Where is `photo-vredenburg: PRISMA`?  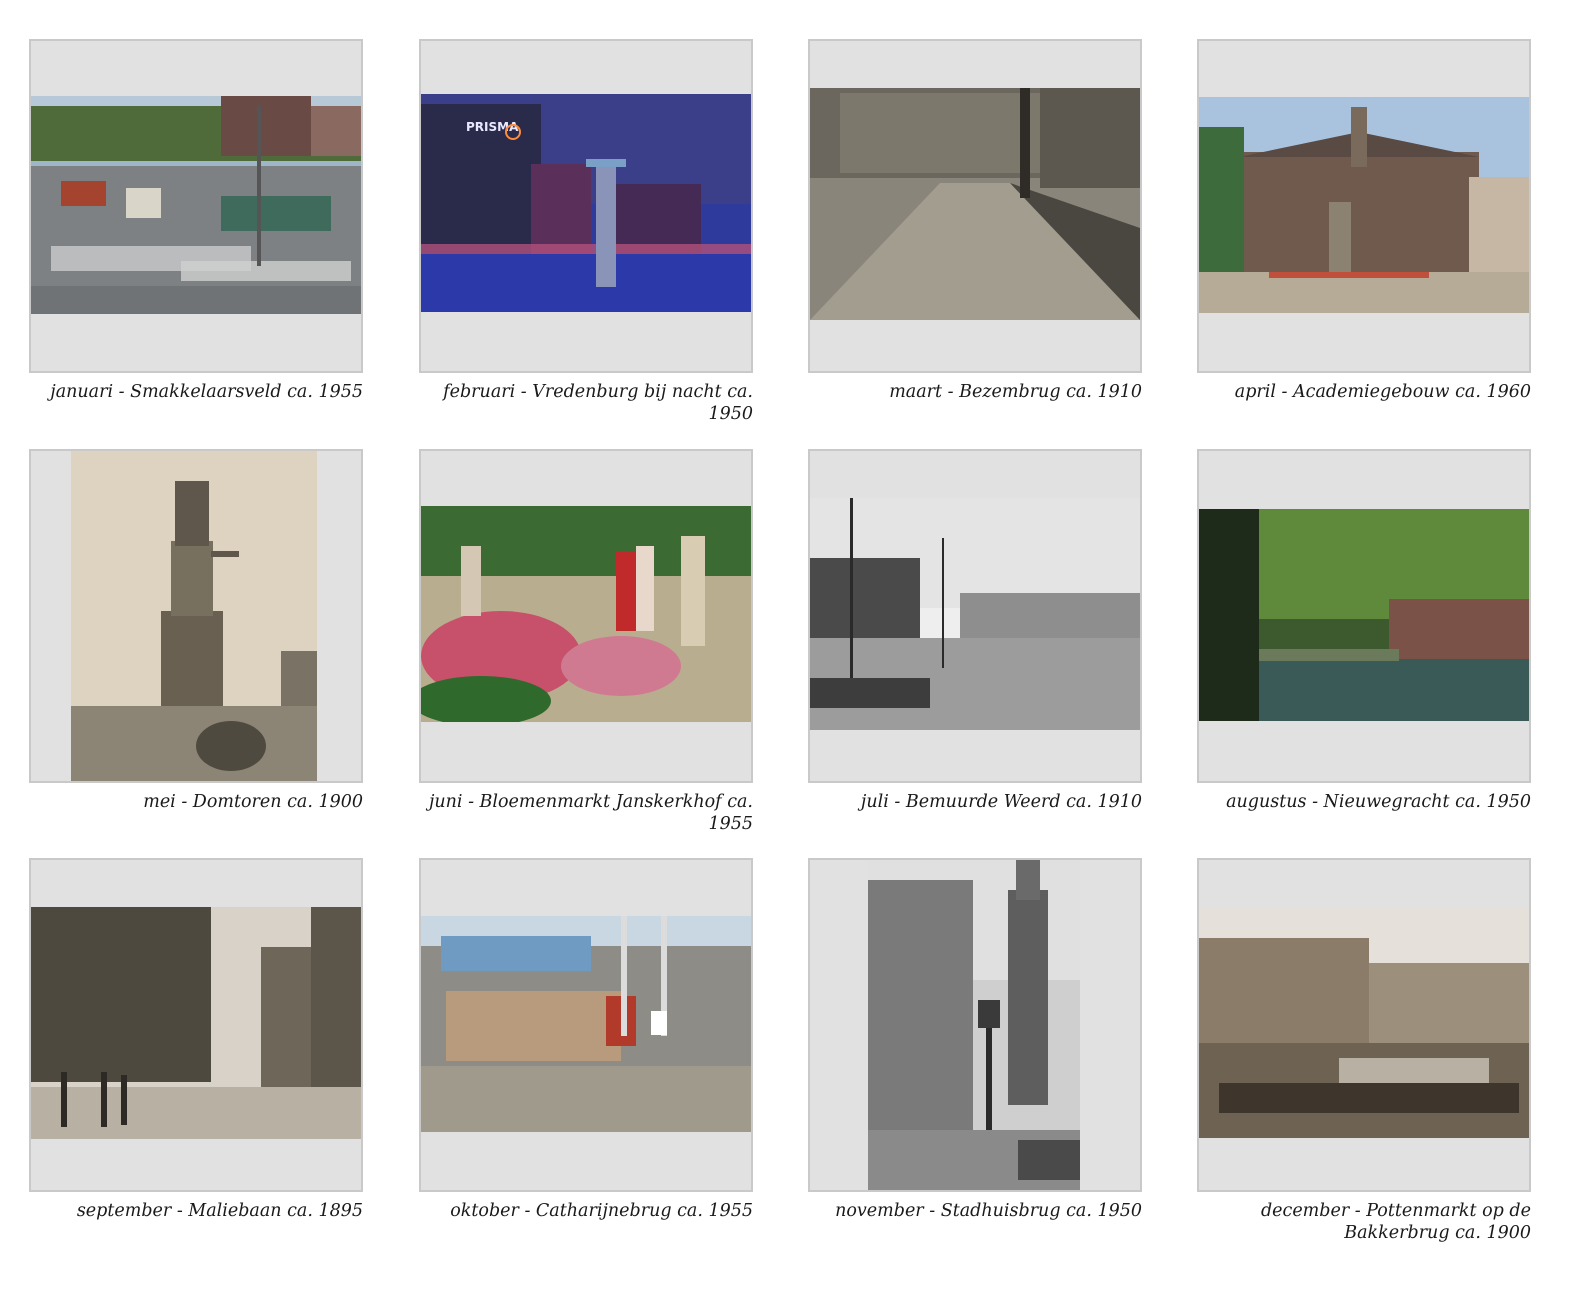
photo-vredenburg: PRISMA is located at coordinates (586, 203).